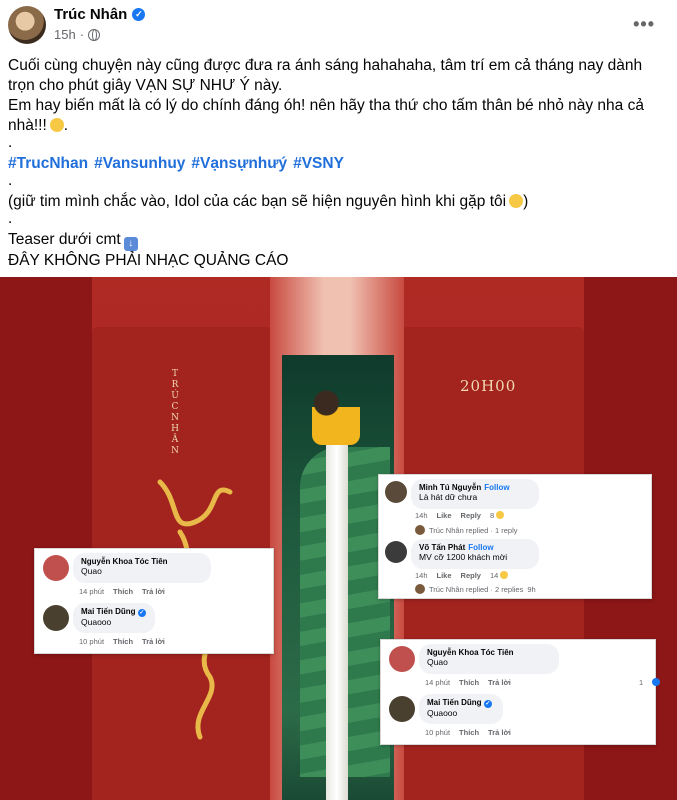 This screenshot has width=677, height=800. I want to click on post-meta: 15h ·, so click(77, 34).